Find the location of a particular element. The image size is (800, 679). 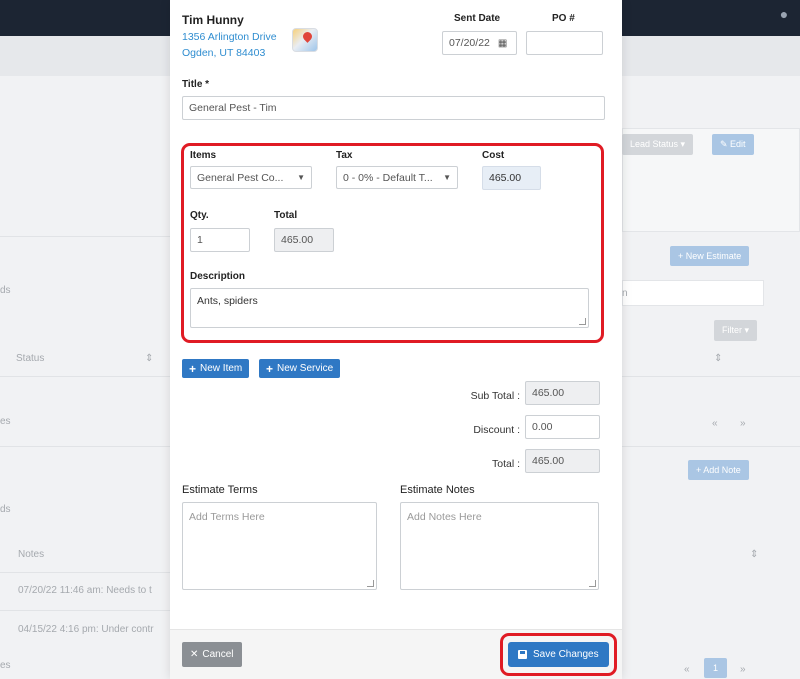

new-item-button: + New Item is located at coordinates (216, 368).